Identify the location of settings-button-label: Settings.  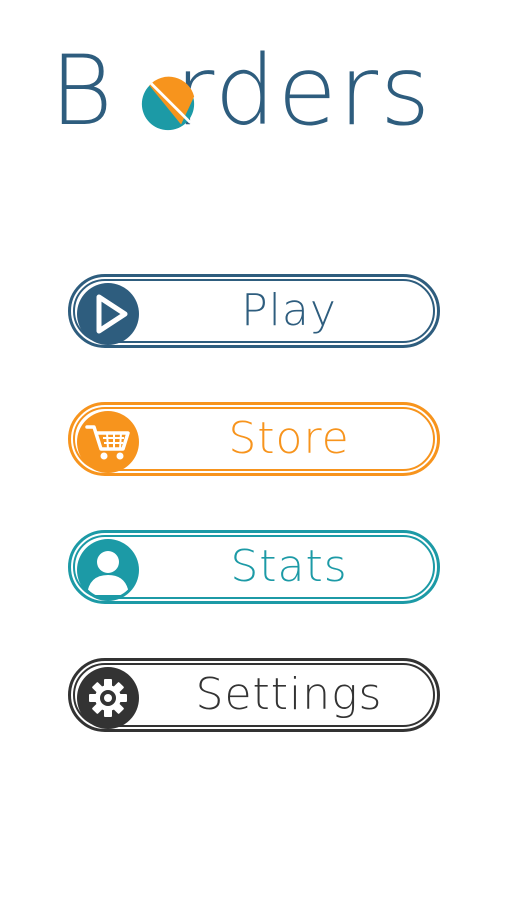
(289, 694).